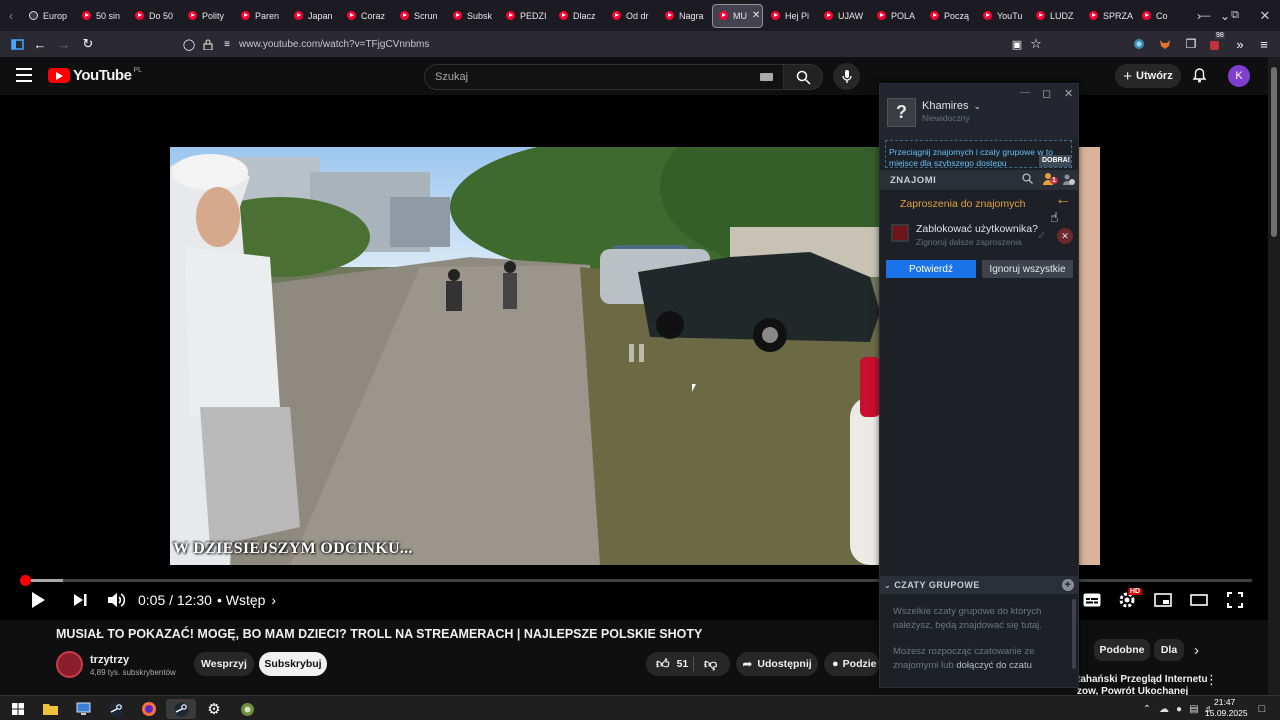 The height and width of the screenshot is (720, 1280). What do you see at coordinates (366, 16) in the screenshot?
I see `browser-tab: Coraz` at bounding box center [366, 16].